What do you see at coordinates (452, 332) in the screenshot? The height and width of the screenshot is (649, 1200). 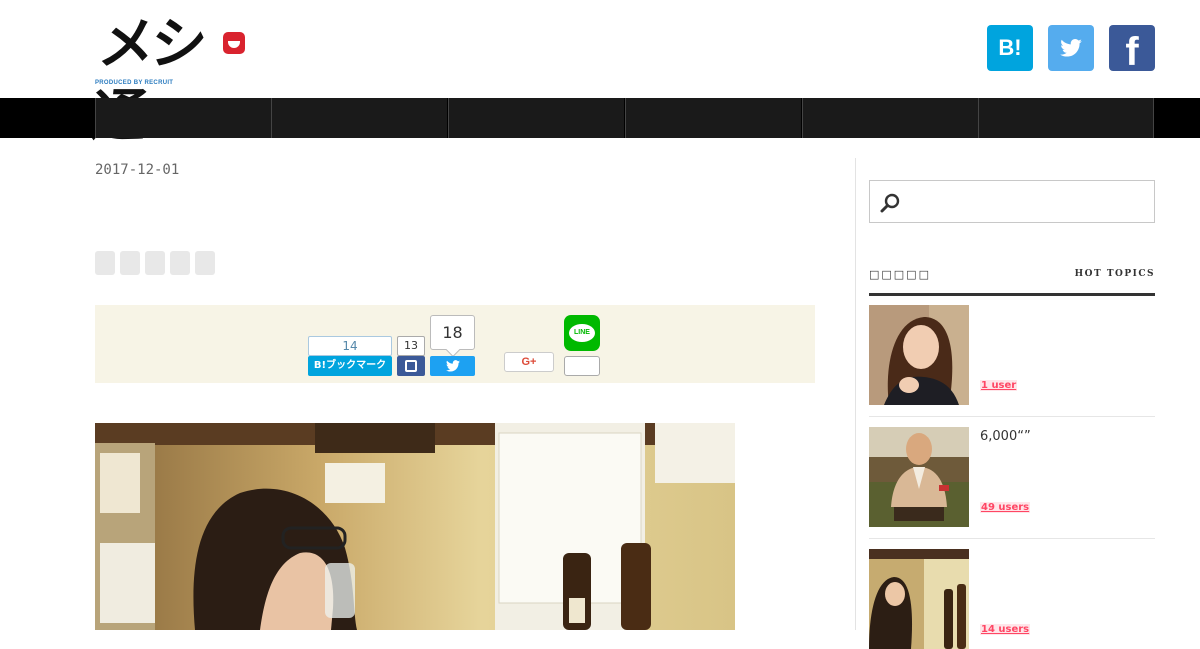 I see `twitter-count: 18` at bounding box center [452, 332].